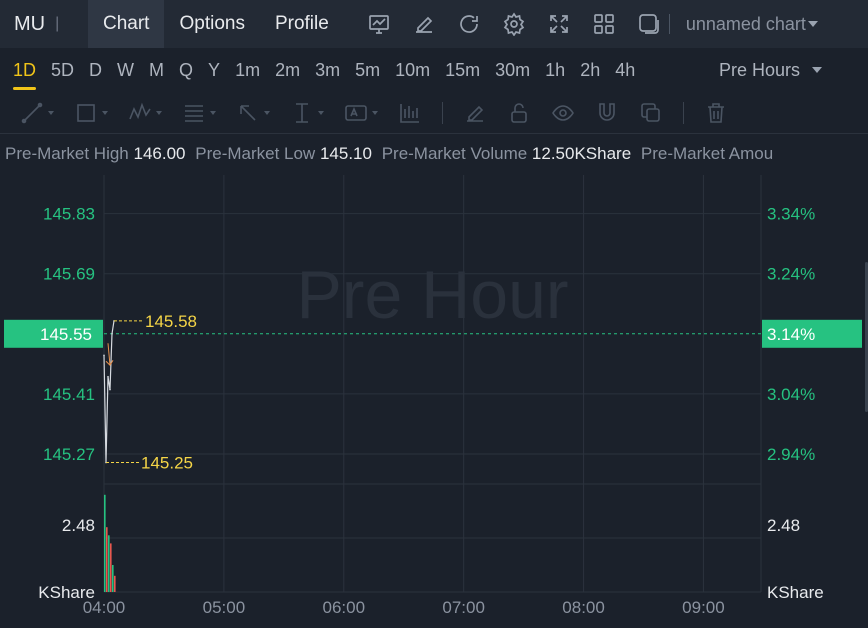 Image resolution: width=868 pixels, height=628 pixels. Describe the element at coordinates (563, 113) in the screenshot. I see `eye-icon` at that location.